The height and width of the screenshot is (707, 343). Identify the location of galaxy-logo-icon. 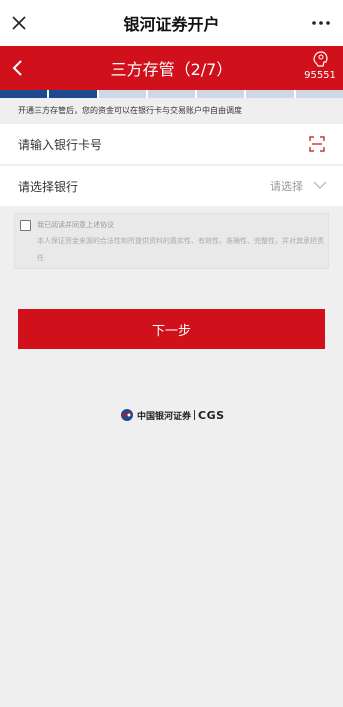
(127, 415).